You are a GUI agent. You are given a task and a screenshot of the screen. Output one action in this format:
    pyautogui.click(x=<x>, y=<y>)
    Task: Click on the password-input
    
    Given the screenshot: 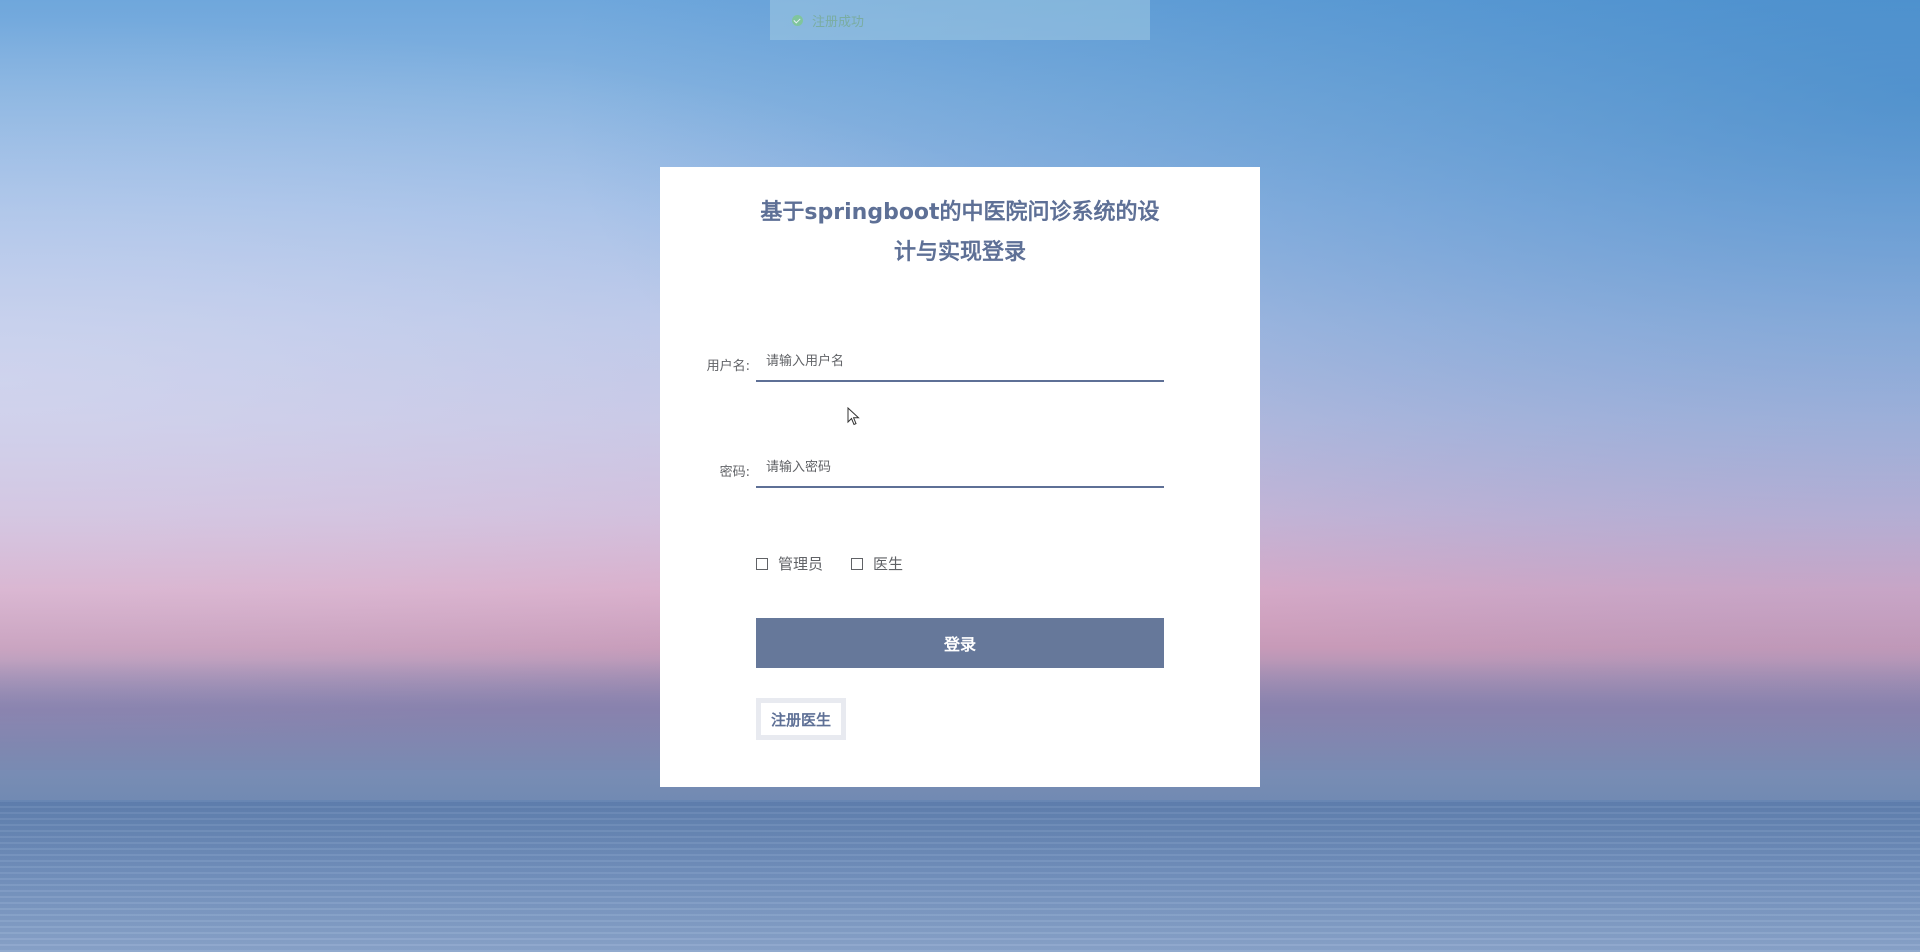 What is the action you would take?
    pyautogui.click(x=960, y=468)
    